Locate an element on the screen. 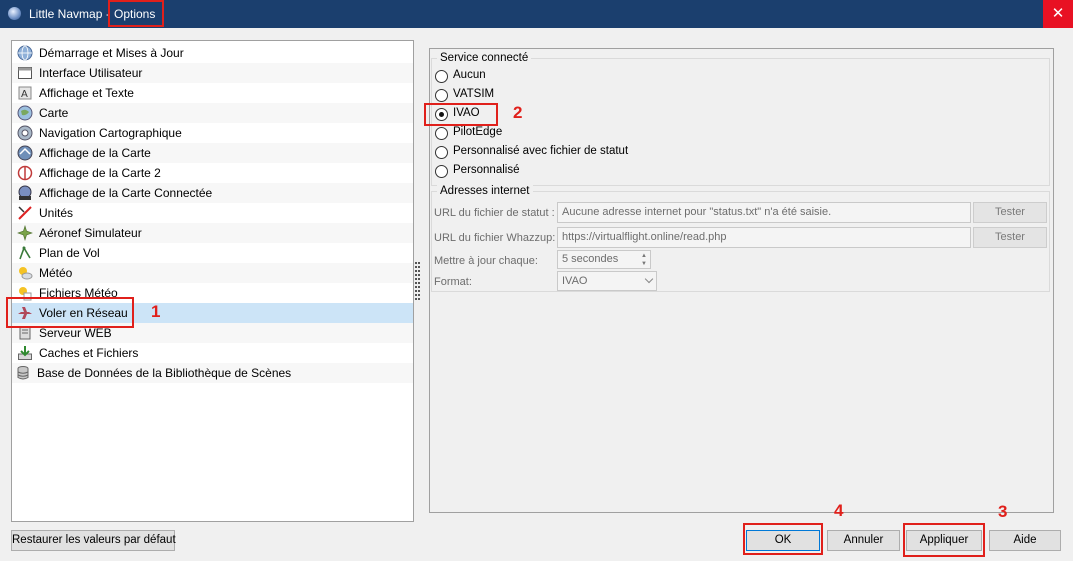 This screenshot has height=561, width=1073. window-title-page: Options is located at coordinates (135, 14).